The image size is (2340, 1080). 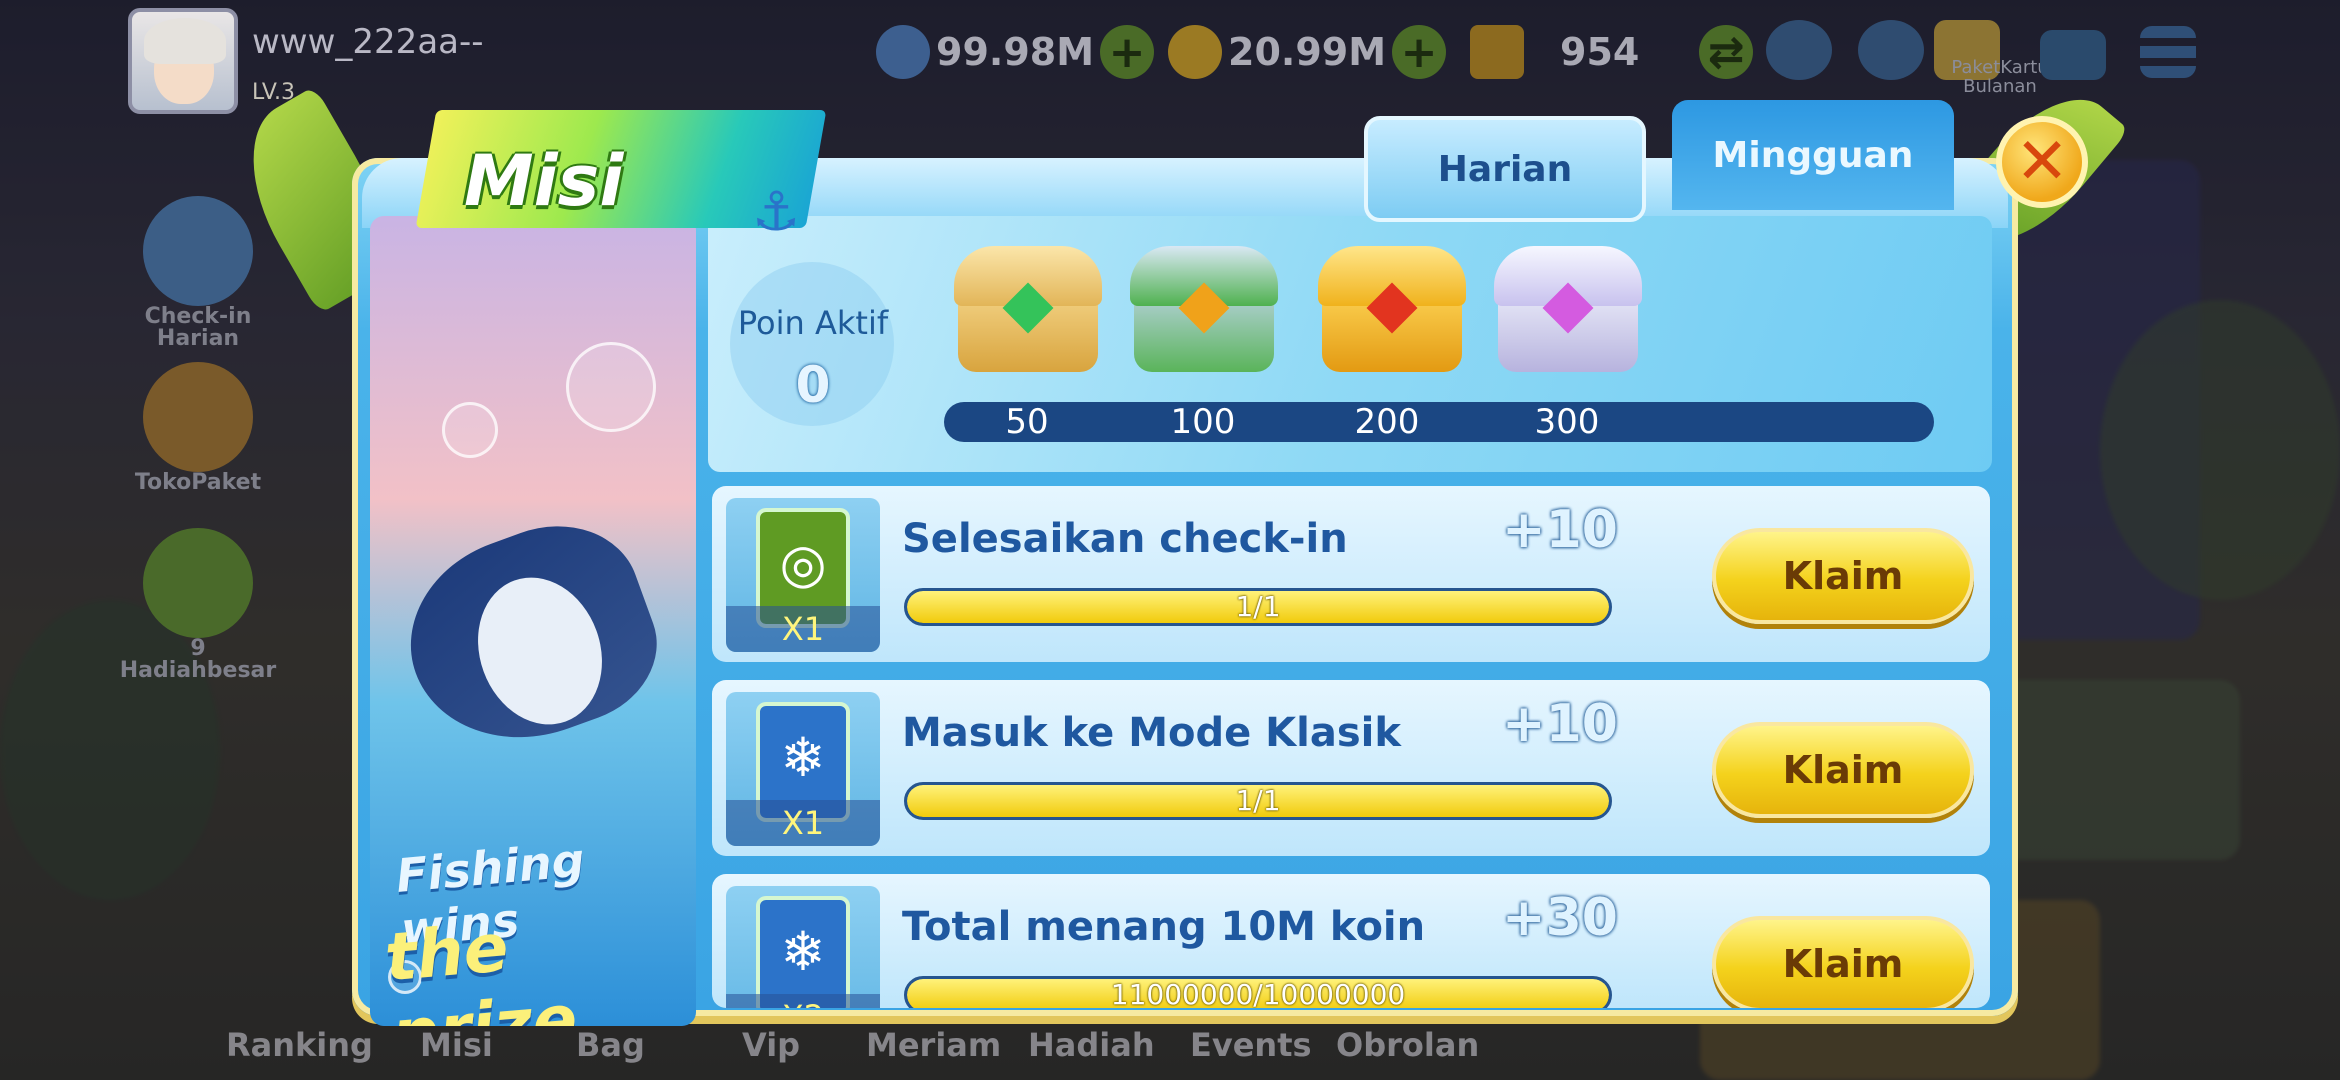 What do you see at coordinates (776, 211) in the screenshot?
I see `anchor-icon: ⚓` at bounding box center [776, 211].